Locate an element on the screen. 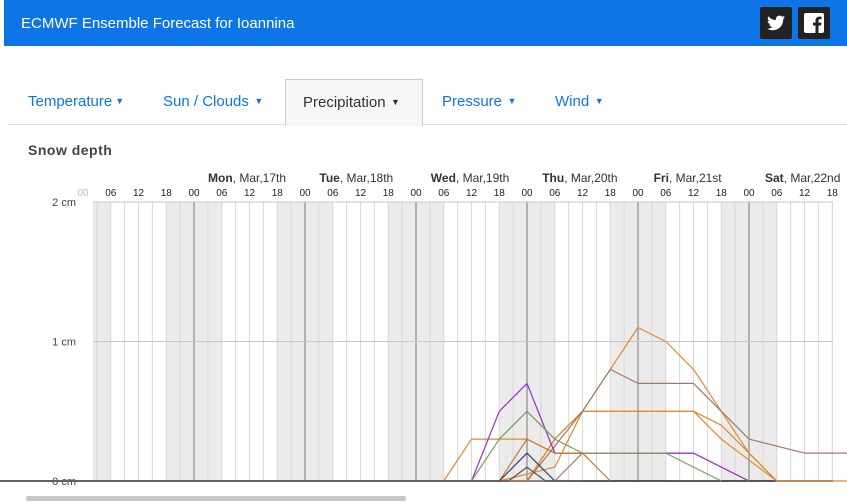 Image resolution: width=847 pixels, height=502 pixels. facebook-icon is located at coordinates (814, 23).